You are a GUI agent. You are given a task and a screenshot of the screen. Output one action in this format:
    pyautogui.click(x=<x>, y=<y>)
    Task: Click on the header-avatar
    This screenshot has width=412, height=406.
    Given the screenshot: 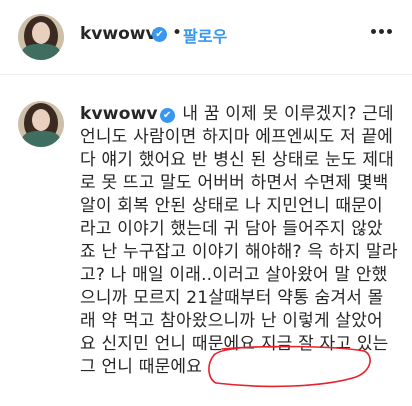 What is the action you would take?
    pyautogui.click(x=41, y=37)
    